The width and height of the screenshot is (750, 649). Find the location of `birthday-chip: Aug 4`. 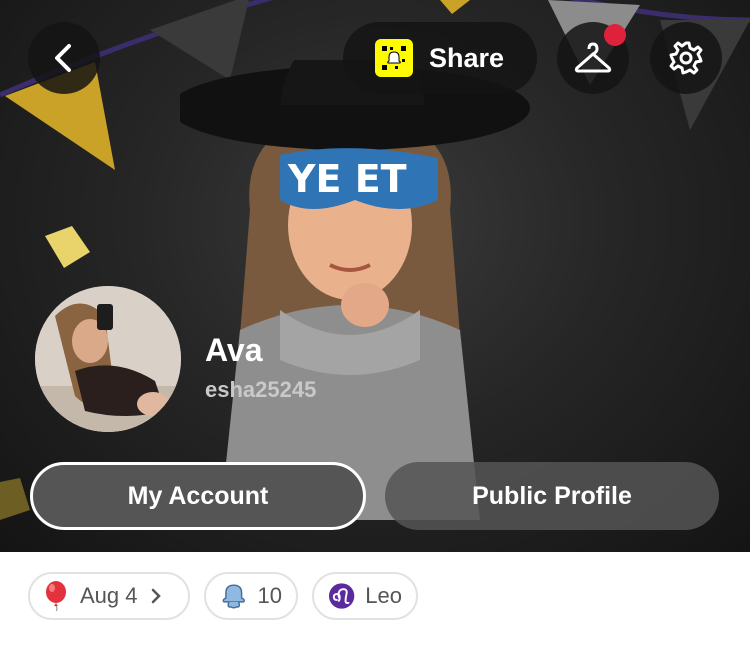

birthday-chip: Aug 4 is located at coordinates (109, 596).